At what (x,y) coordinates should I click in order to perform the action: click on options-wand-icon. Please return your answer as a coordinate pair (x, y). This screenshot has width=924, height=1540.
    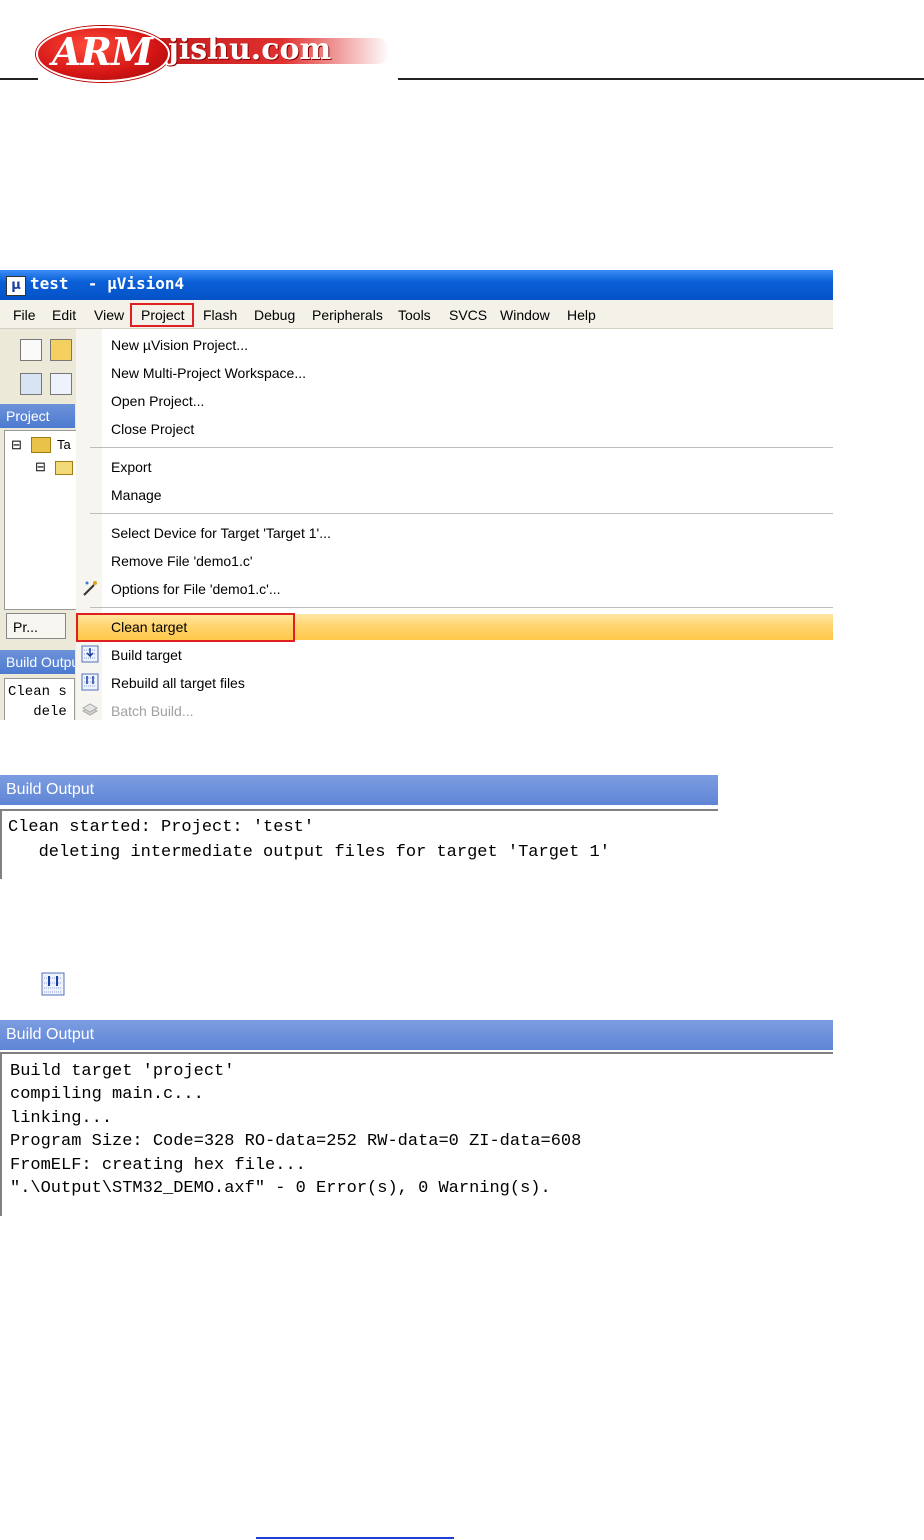
    Looking at the image, I should click on (90, 588).